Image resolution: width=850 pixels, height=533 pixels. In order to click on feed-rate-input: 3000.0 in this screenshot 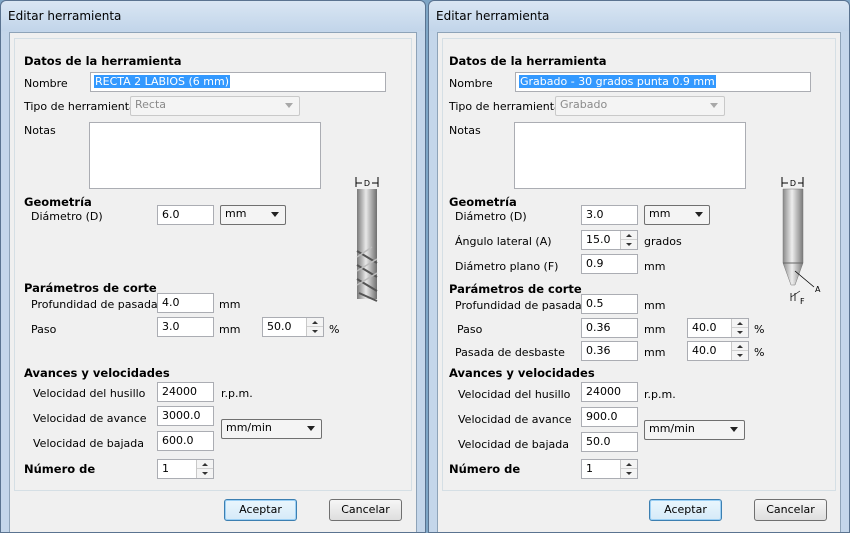, I will do `click(185, 416)`.